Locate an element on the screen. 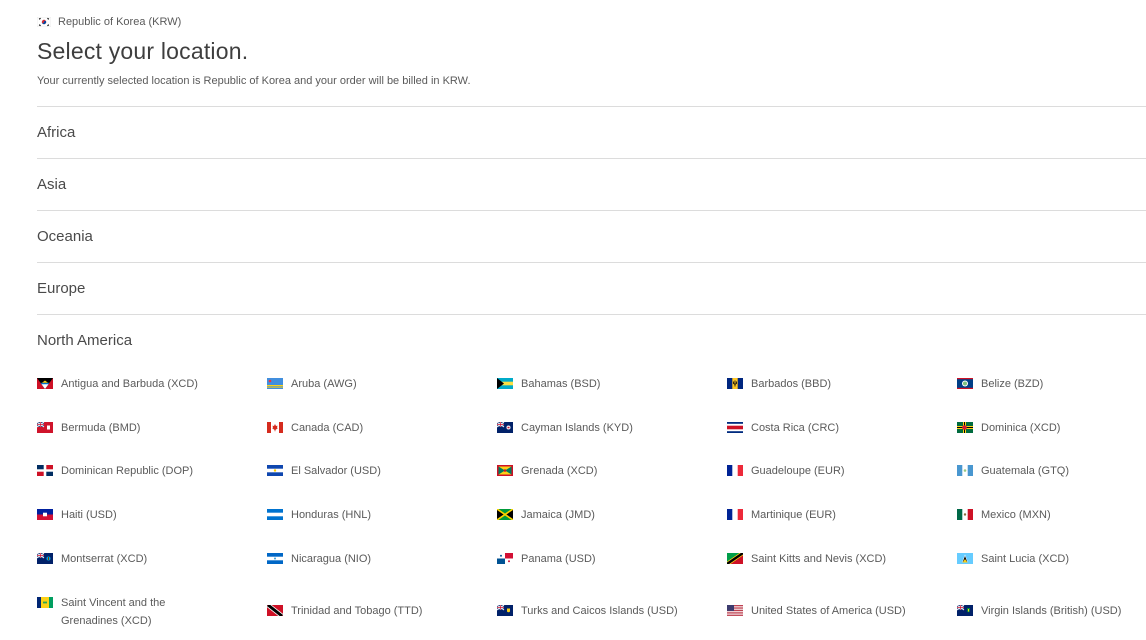 The width and height of the screenshot is (1146, 640). country-canada: Canada (CAD) is located at coordinates (367, 428).